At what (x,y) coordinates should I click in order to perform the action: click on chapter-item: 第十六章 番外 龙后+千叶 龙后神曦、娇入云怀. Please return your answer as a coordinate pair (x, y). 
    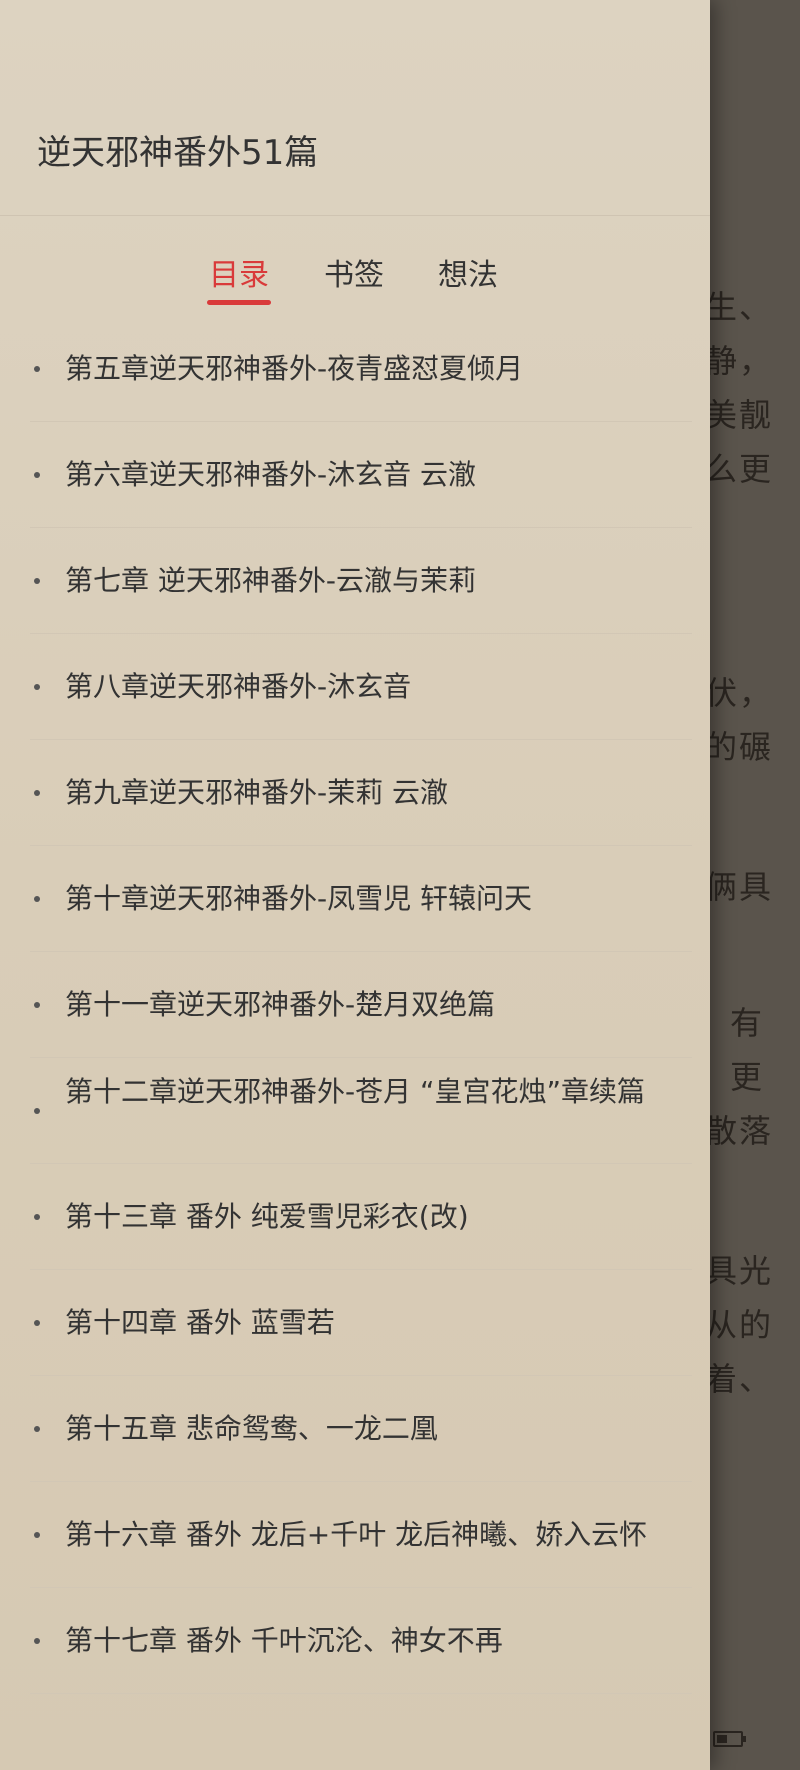
    Looking at the image, I should click on (355, 1535).